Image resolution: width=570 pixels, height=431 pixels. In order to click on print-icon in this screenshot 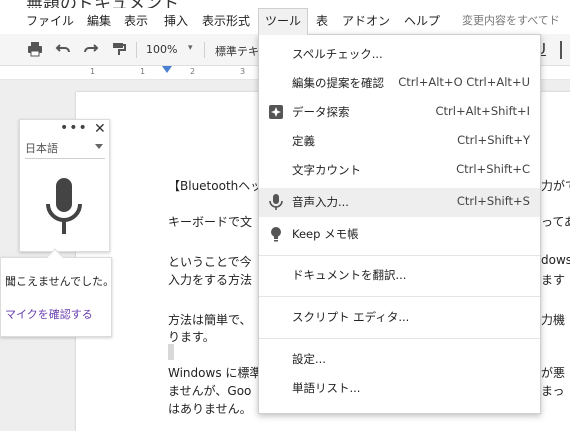, I will do `click(35, 50)`.